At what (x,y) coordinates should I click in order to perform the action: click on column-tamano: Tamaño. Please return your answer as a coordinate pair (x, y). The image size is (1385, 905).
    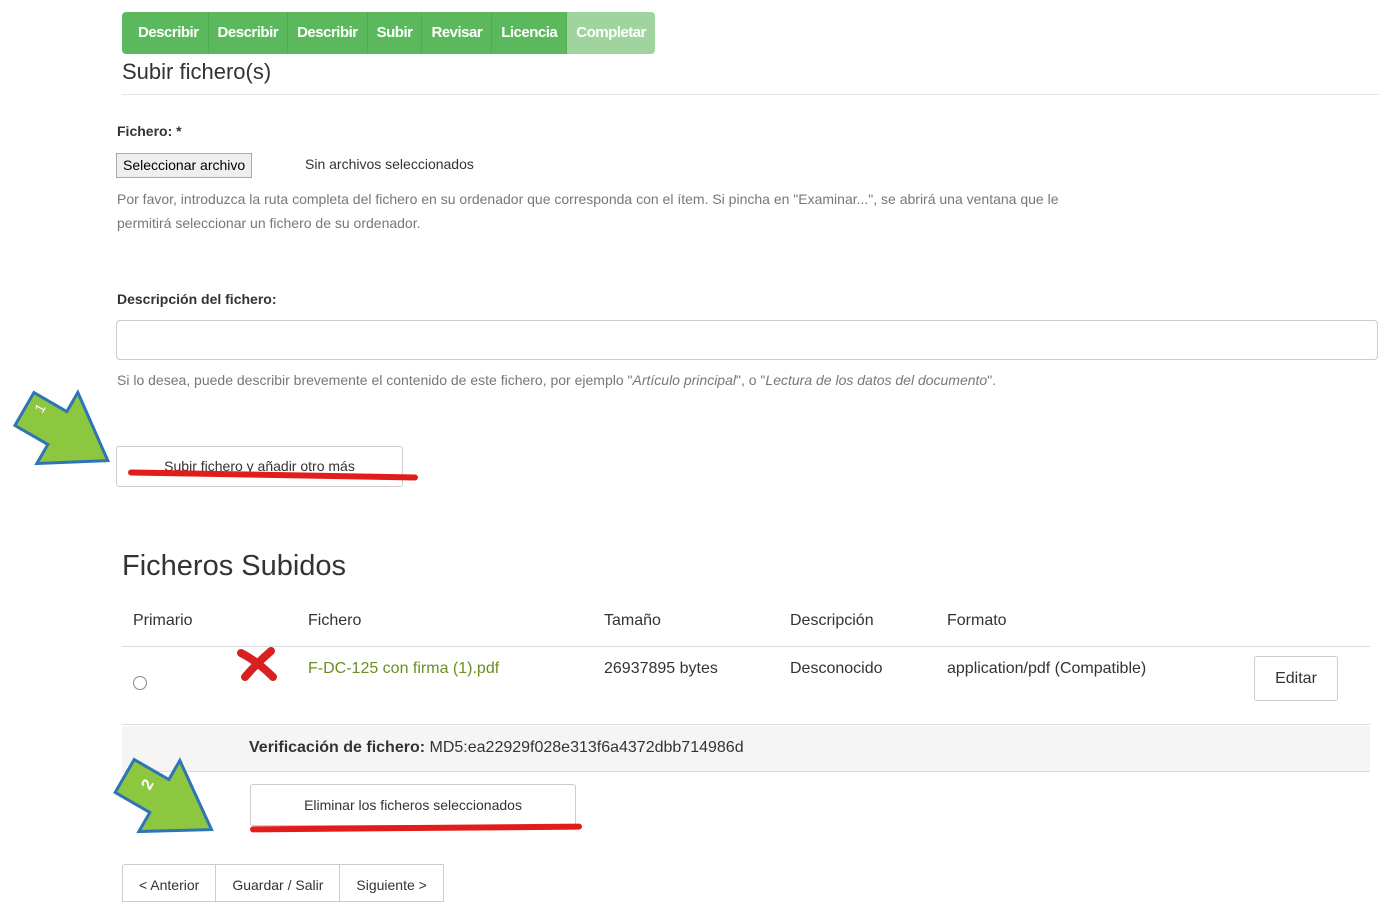
    Looking at the image, I should click on (632, 620).